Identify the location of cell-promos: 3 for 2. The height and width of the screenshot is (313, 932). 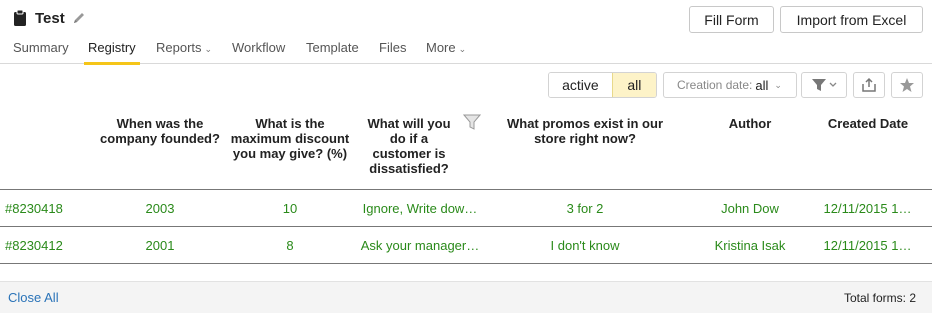
(585, 208).